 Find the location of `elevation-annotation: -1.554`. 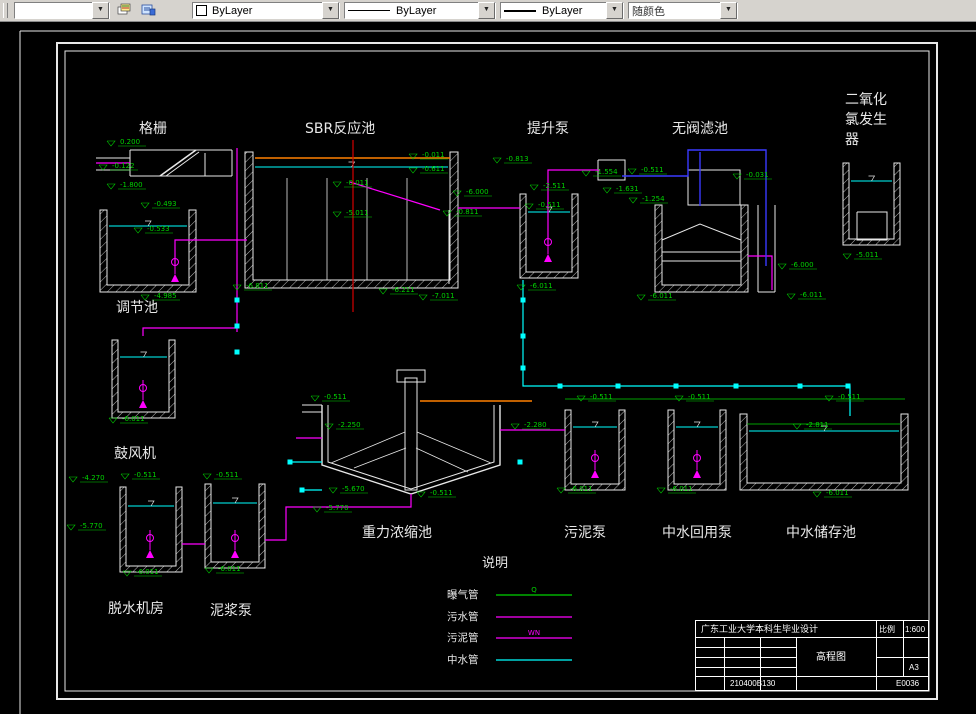

elevation-annotation: -1.554 is located at coordinates (606, 172).